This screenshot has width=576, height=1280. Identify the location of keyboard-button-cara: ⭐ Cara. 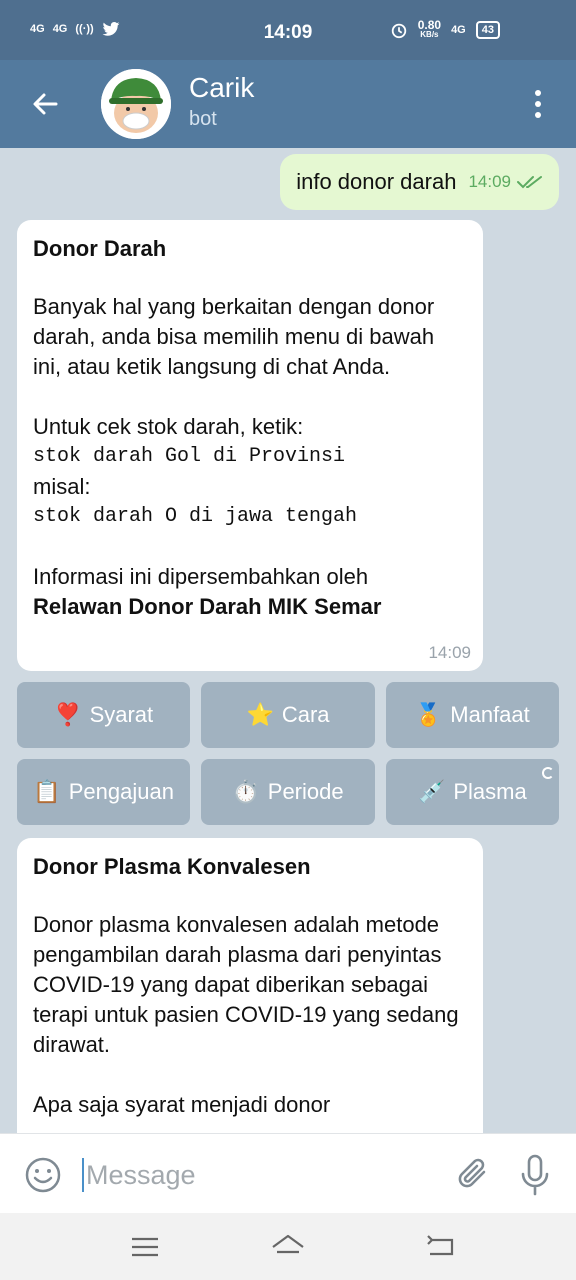
(288, 715).